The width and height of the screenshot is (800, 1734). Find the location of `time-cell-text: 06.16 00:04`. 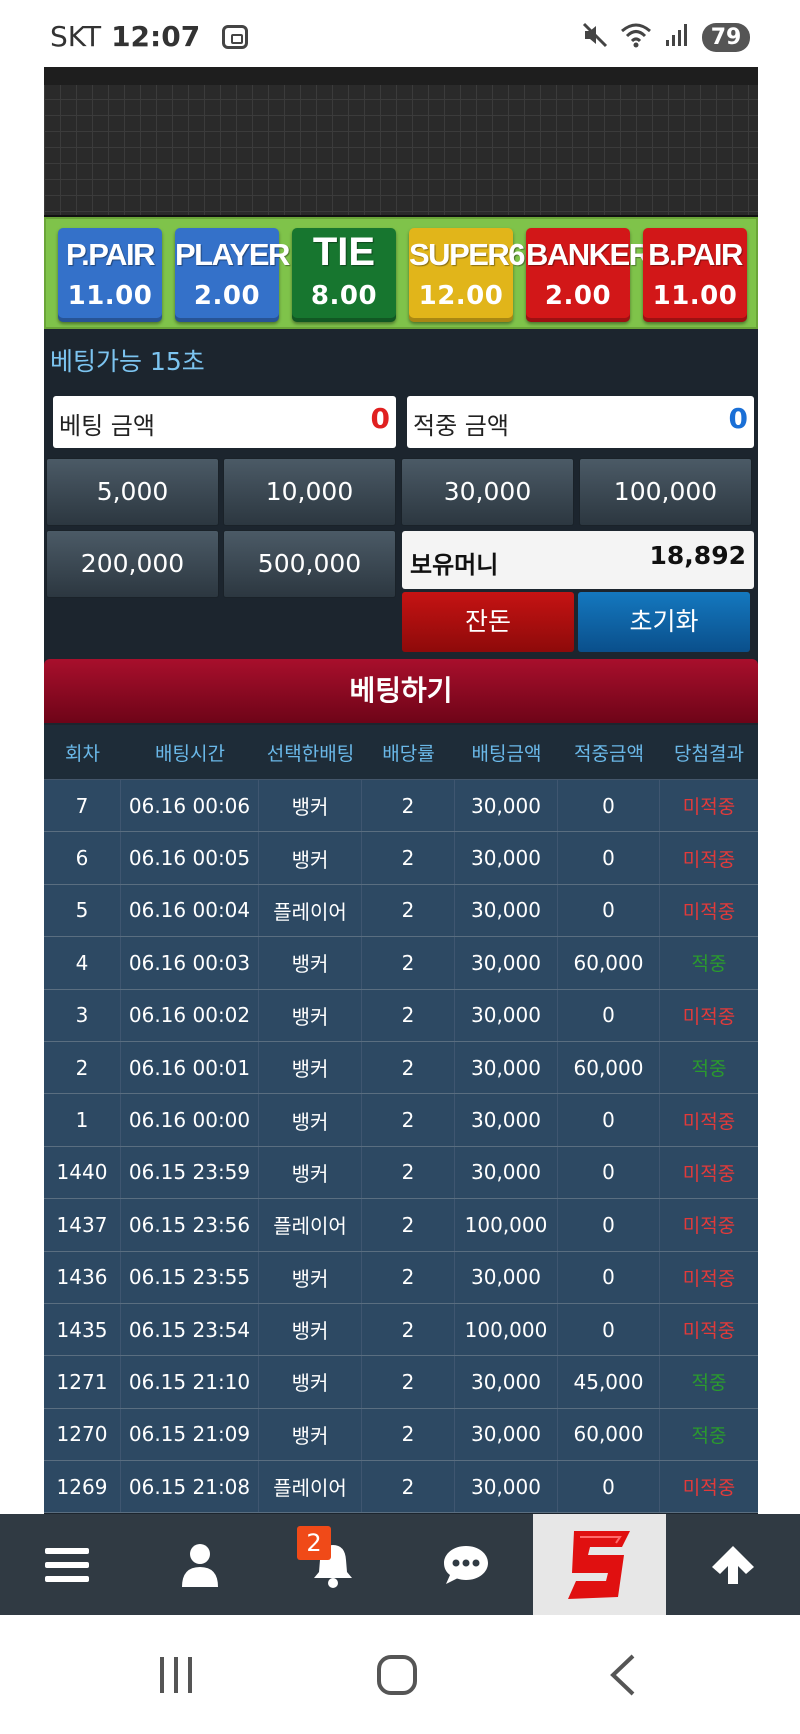

time-cell-text: 06.16 00:04 is located at coordinates (189, 910).